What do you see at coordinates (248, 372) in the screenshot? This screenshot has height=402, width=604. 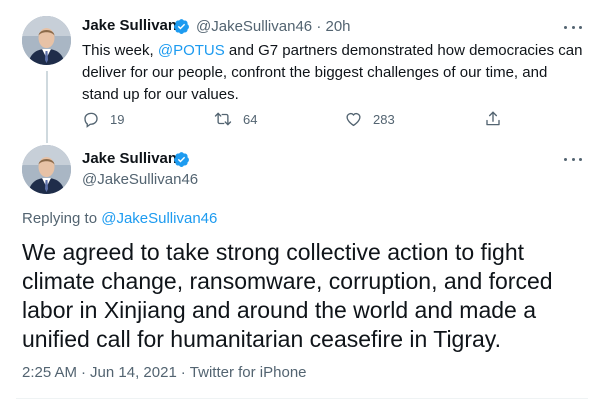 I see `tweet-source: Twitter for iPhone` at bounding box center [248, 372].